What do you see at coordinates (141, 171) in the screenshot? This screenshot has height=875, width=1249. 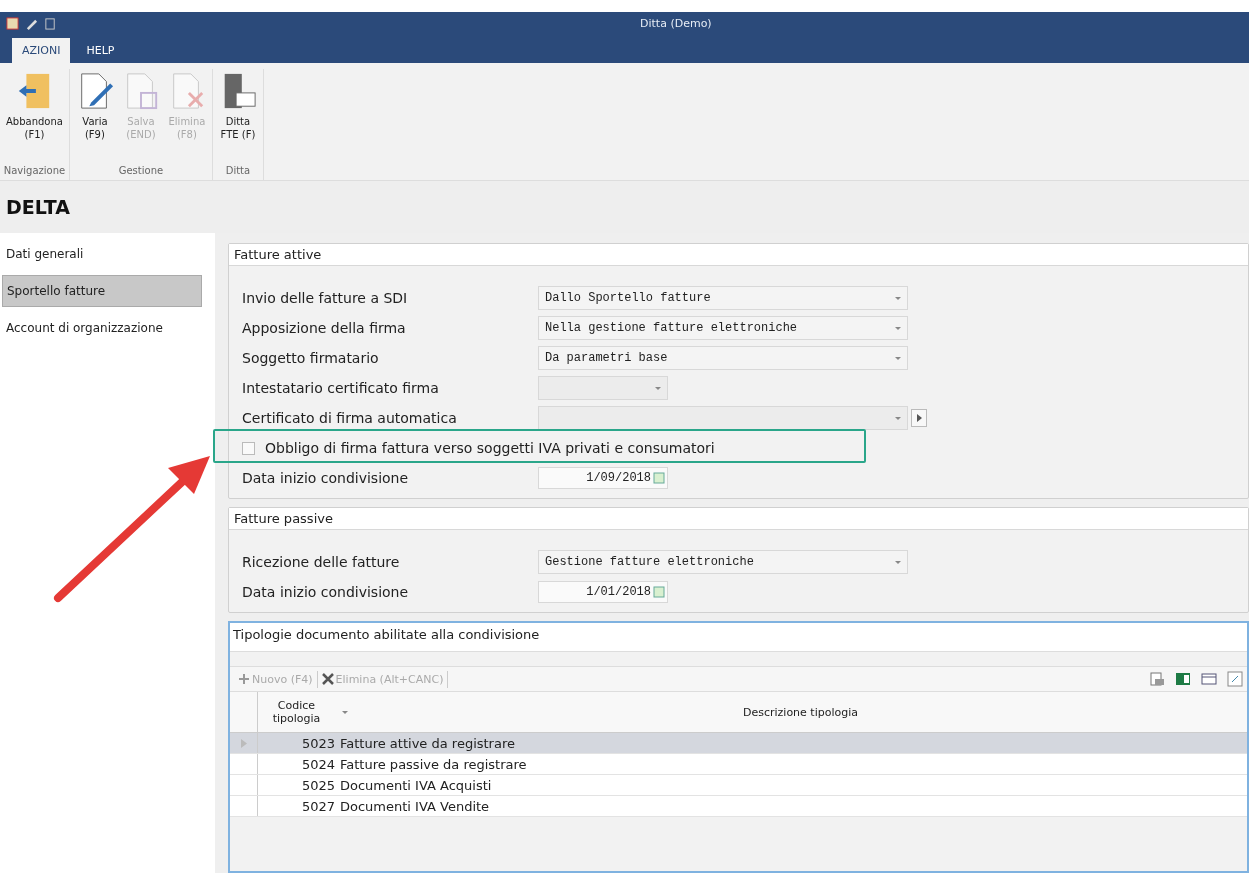 I see `group-label: Gestione` at bounding box center [141, 171].